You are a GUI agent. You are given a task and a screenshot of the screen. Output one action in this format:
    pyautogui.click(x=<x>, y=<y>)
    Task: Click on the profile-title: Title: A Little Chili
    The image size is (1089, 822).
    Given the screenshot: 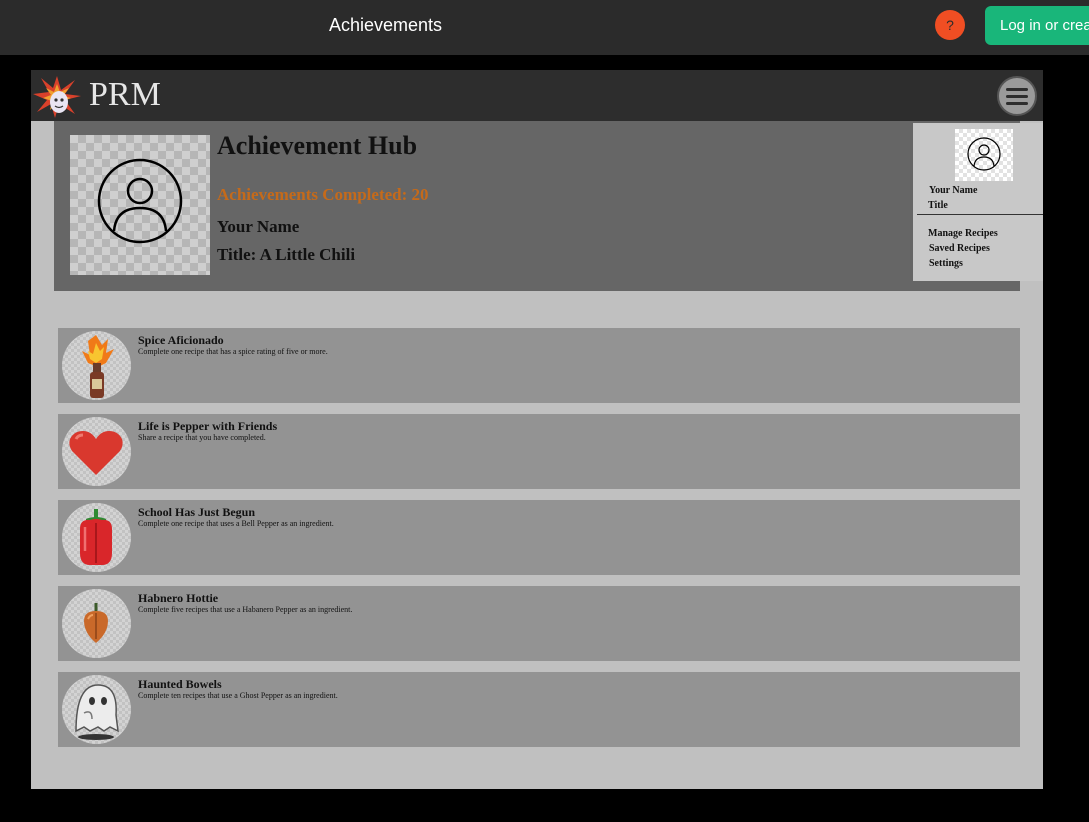 What is the action you would take?
    pyautogui.click(x=286, y=254)
    